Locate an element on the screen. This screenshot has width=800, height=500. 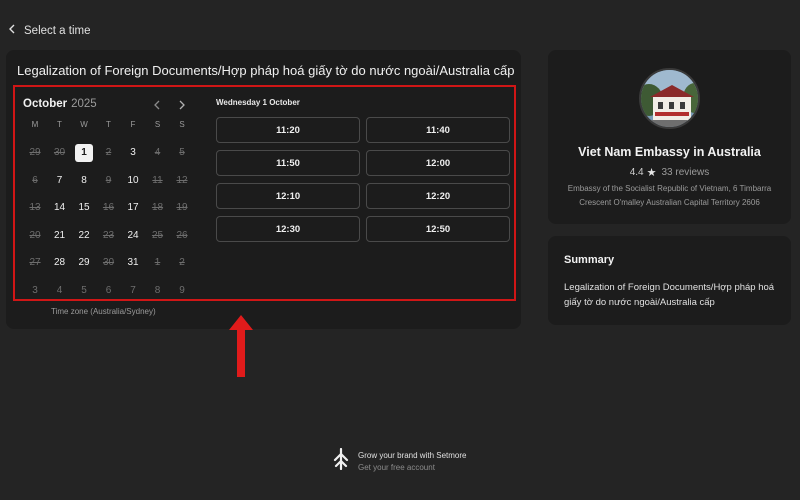
star-icon: ★ is located at coordinates (651, 173).